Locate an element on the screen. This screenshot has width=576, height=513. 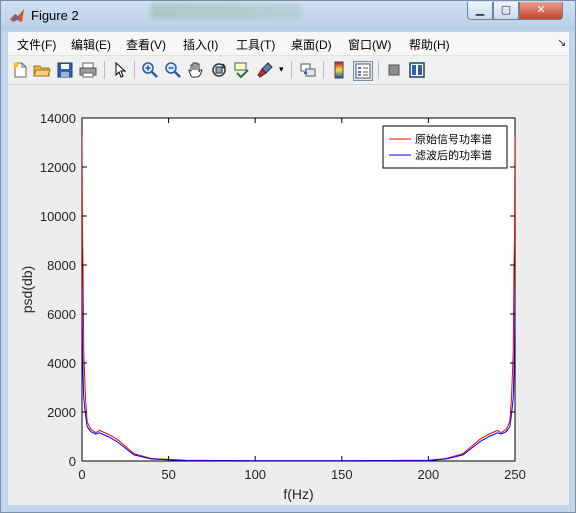
zoom-in-icon is located at coordinates (150, 70).